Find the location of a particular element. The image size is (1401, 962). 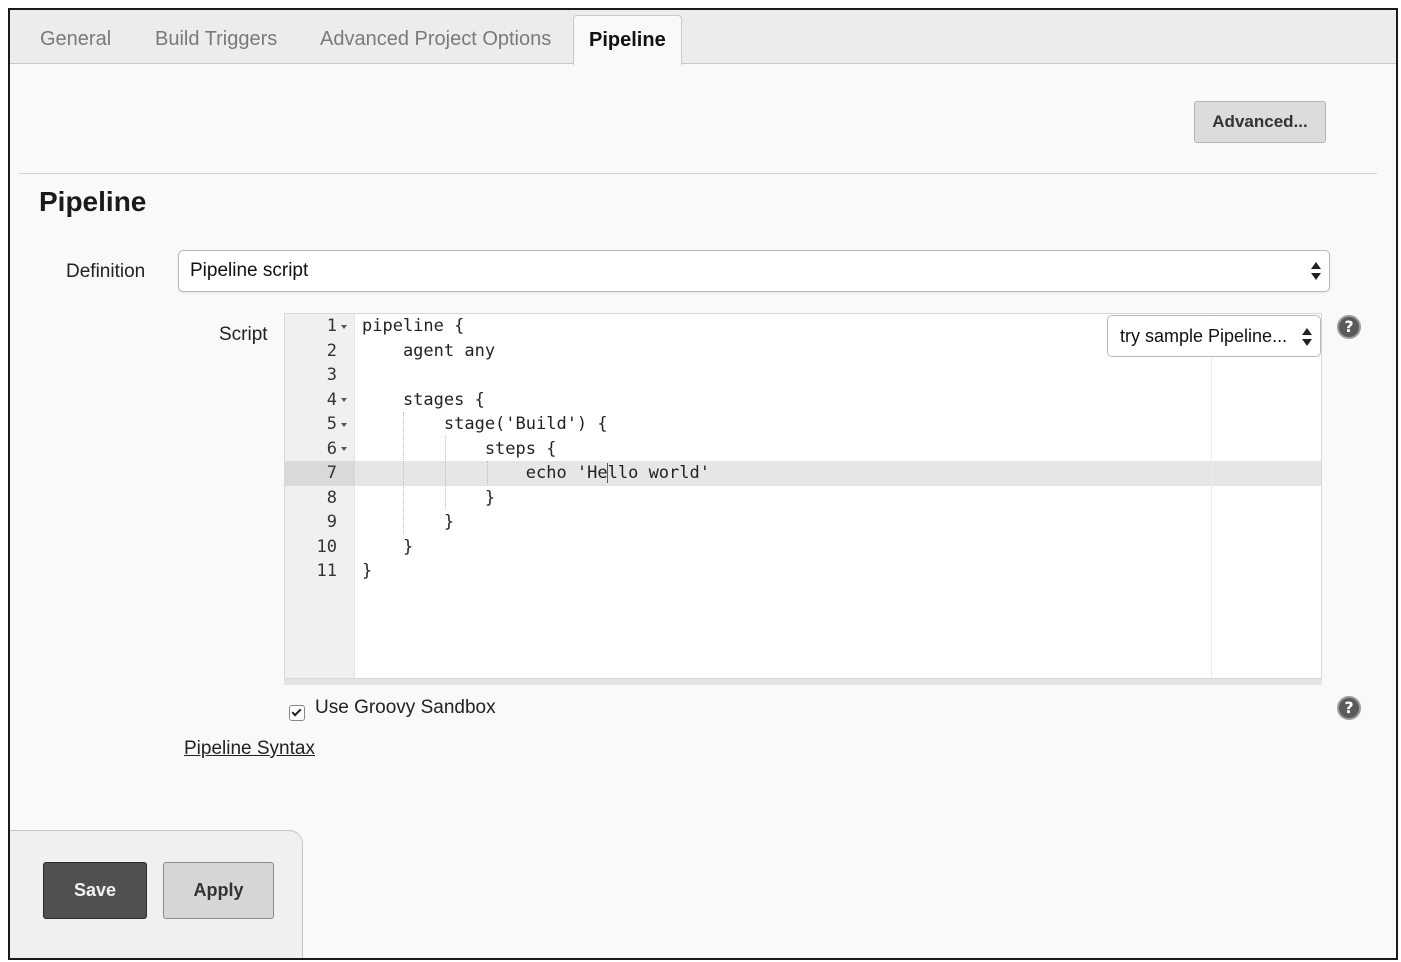

line-number: 9 is located at coordinates (331, 522).